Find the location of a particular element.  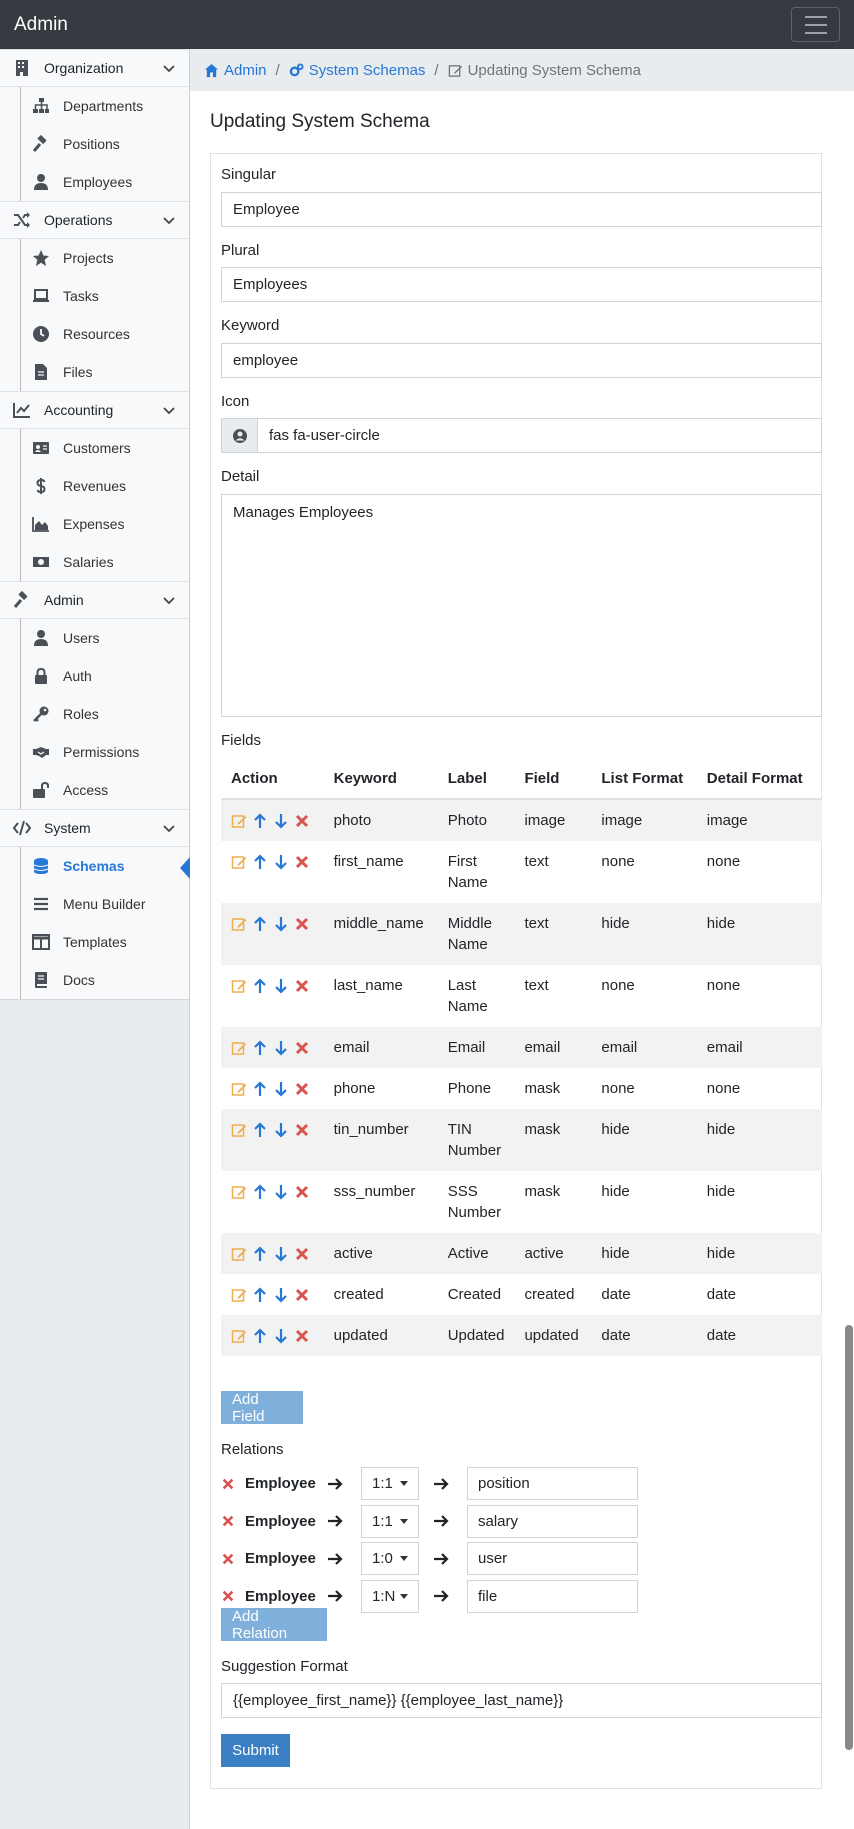

menu-toggle-button is located at coordinates (815, 24).